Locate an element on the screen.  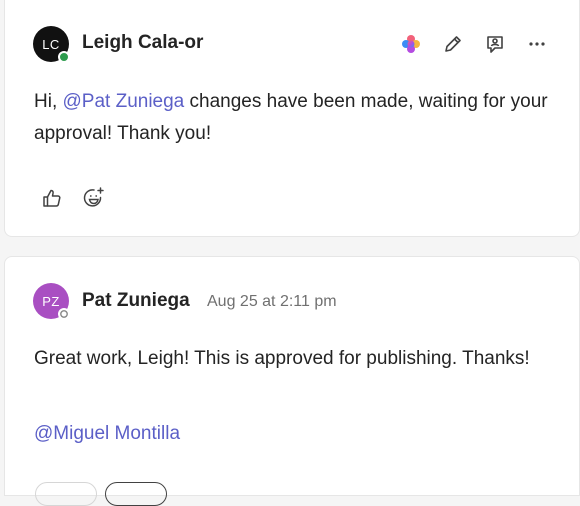
avatar-initials: PZ is located at coordinates (51, 301).